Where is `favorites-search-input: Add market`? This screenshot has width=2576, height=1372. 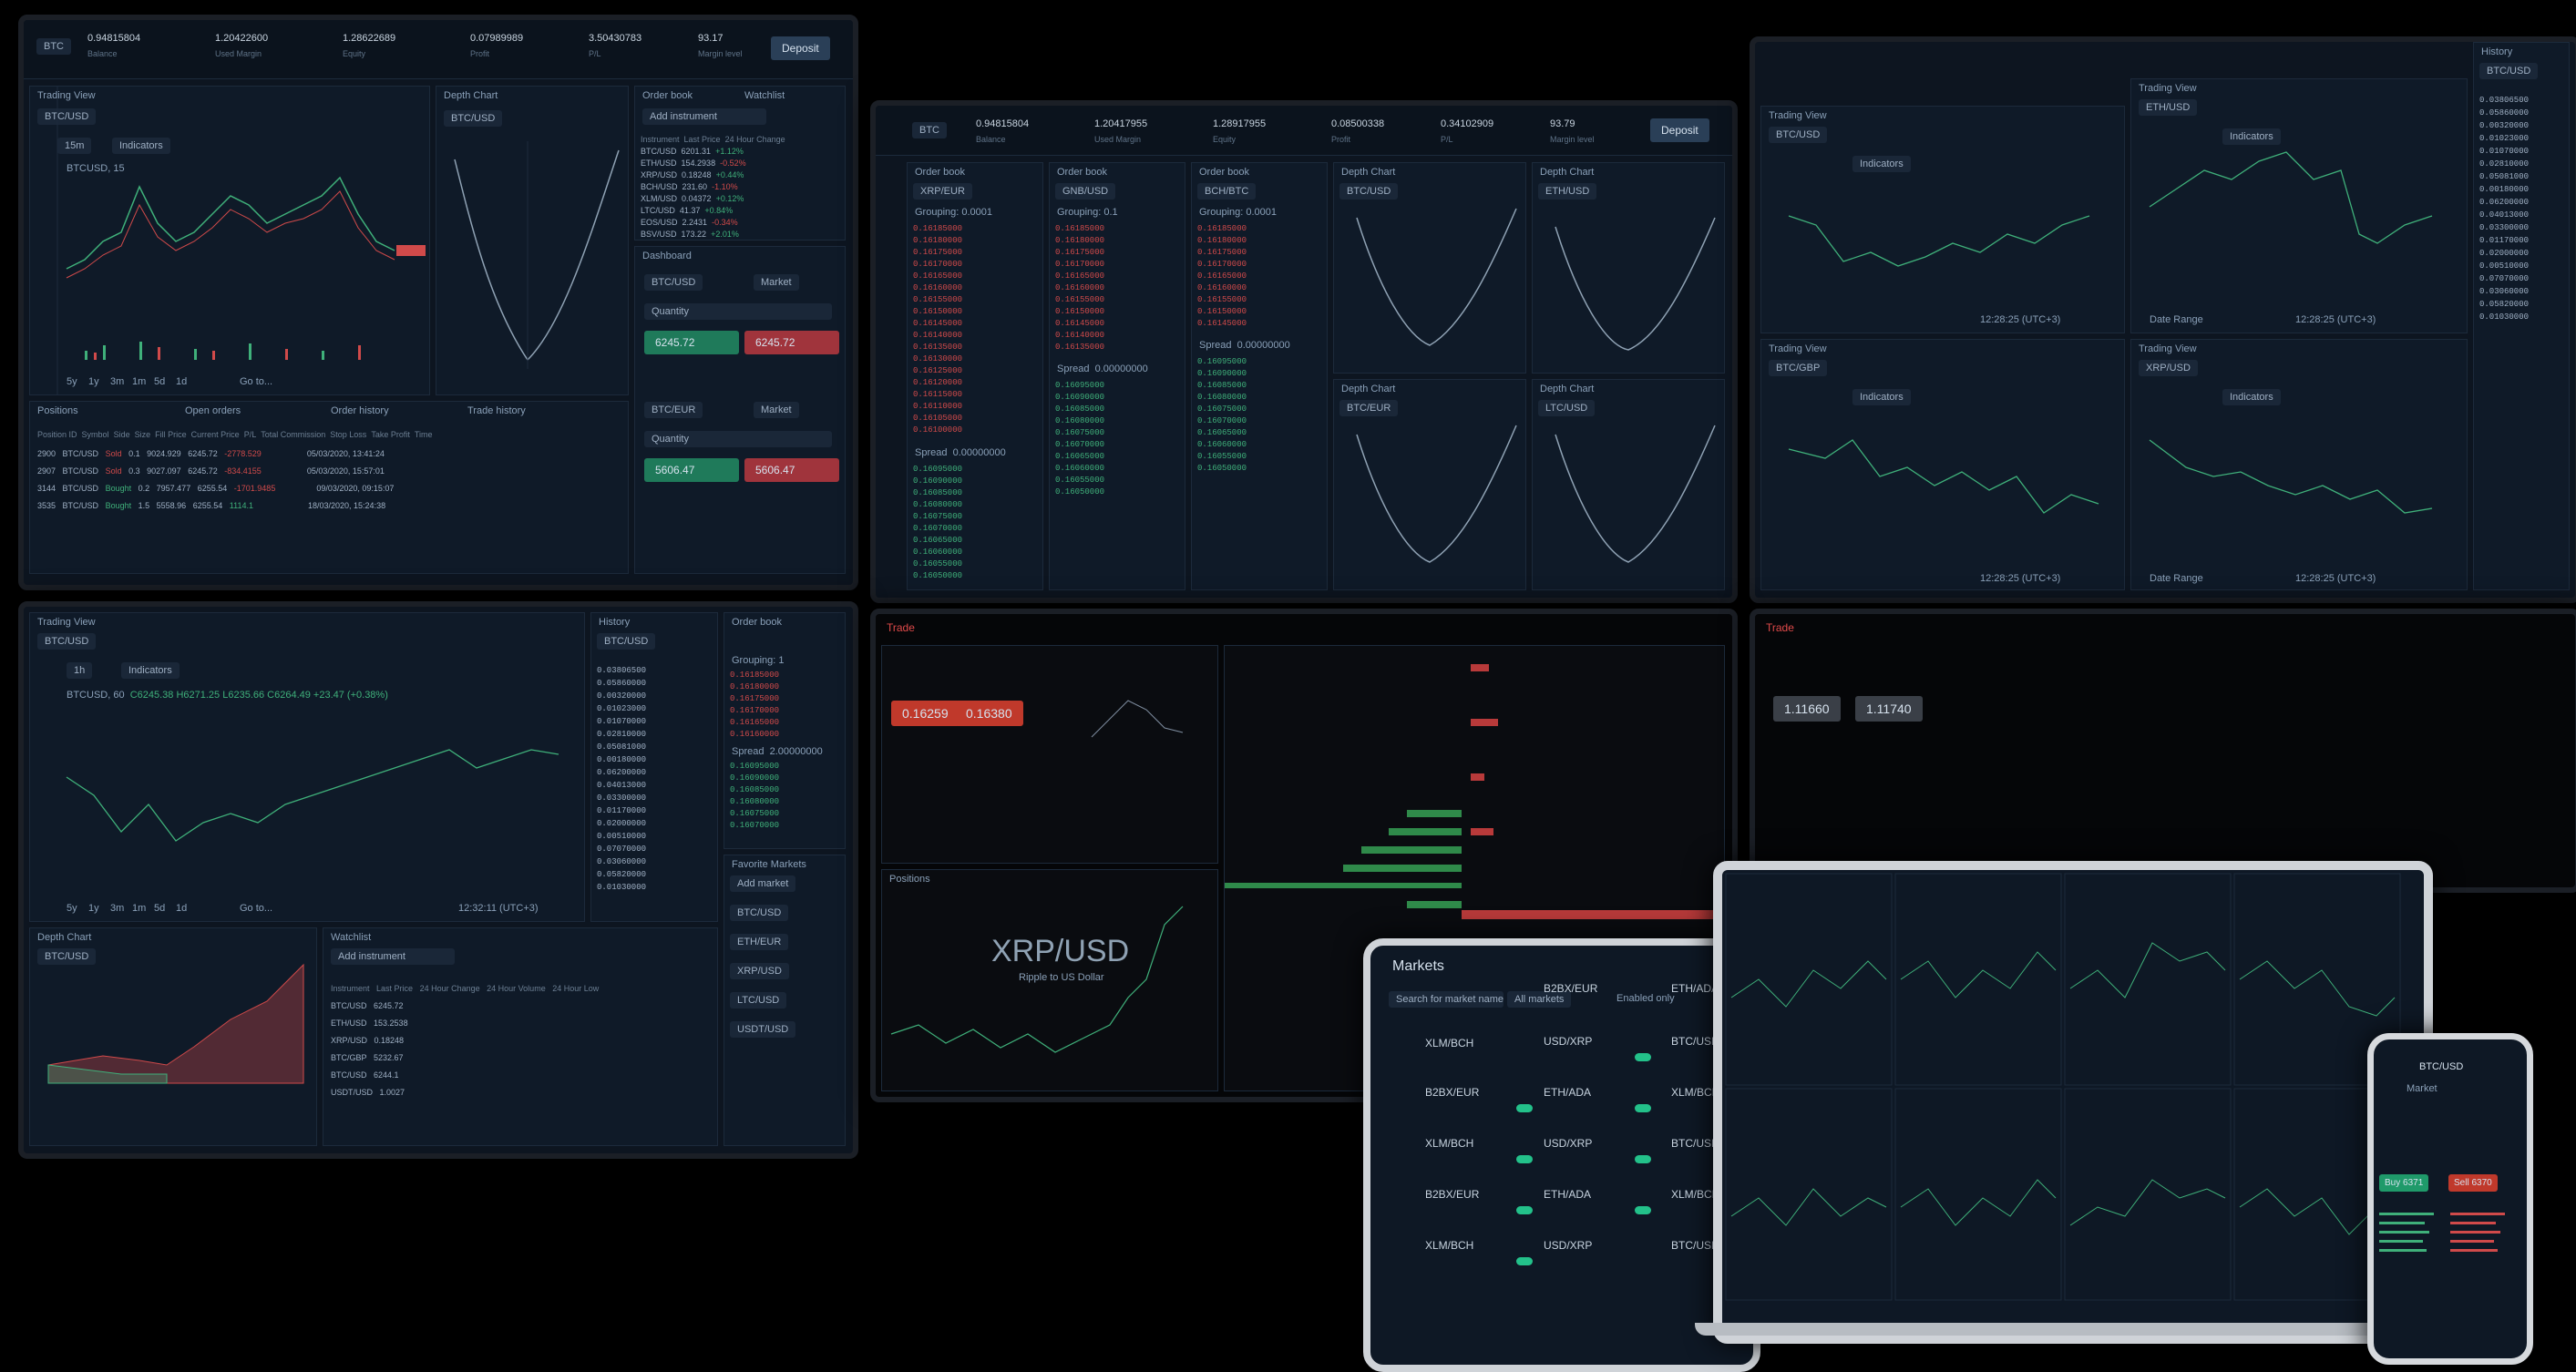
favorites-search-input: Add market is located at coordinates (763, 883).